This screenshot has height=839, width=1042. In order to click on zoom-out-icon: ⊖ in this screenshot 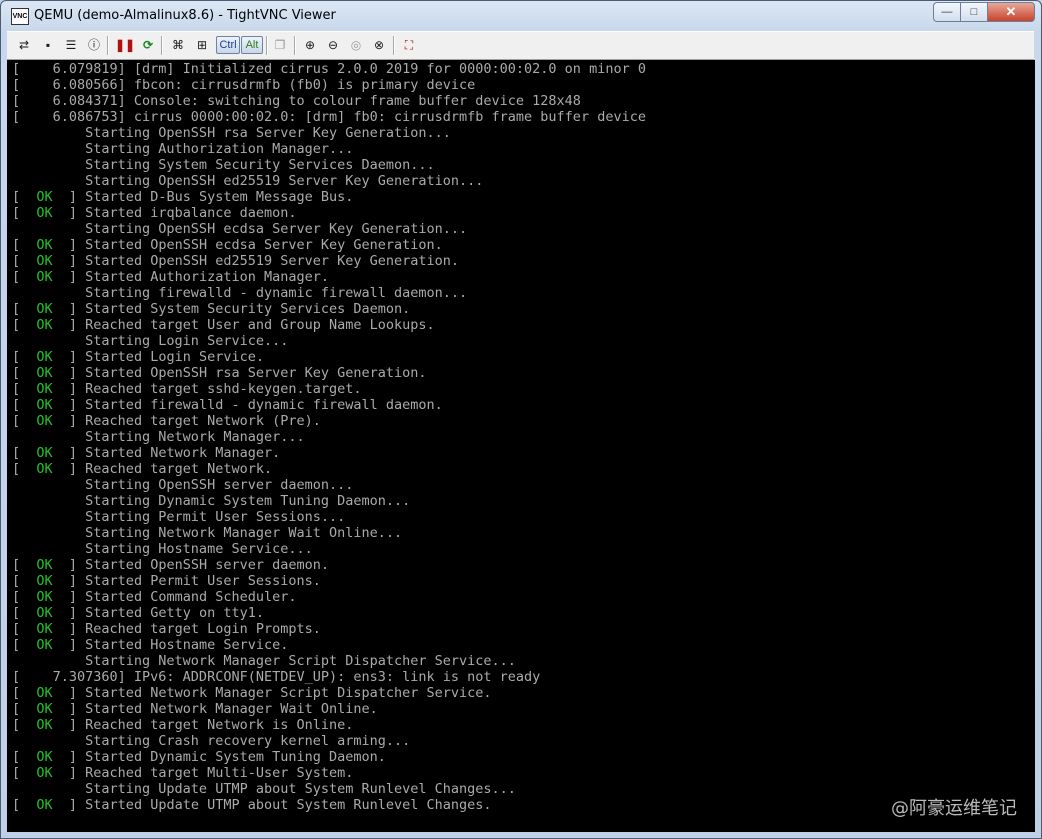, I will do `click(333, 45)`.